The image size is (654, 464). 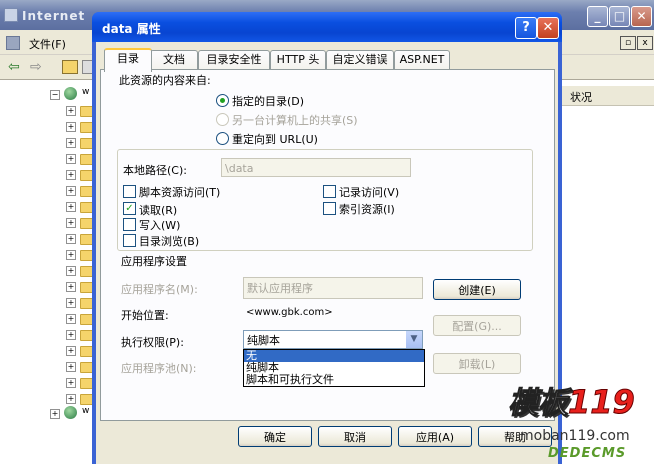 I want to click on mmc-icon, so click(x=13, y=43).